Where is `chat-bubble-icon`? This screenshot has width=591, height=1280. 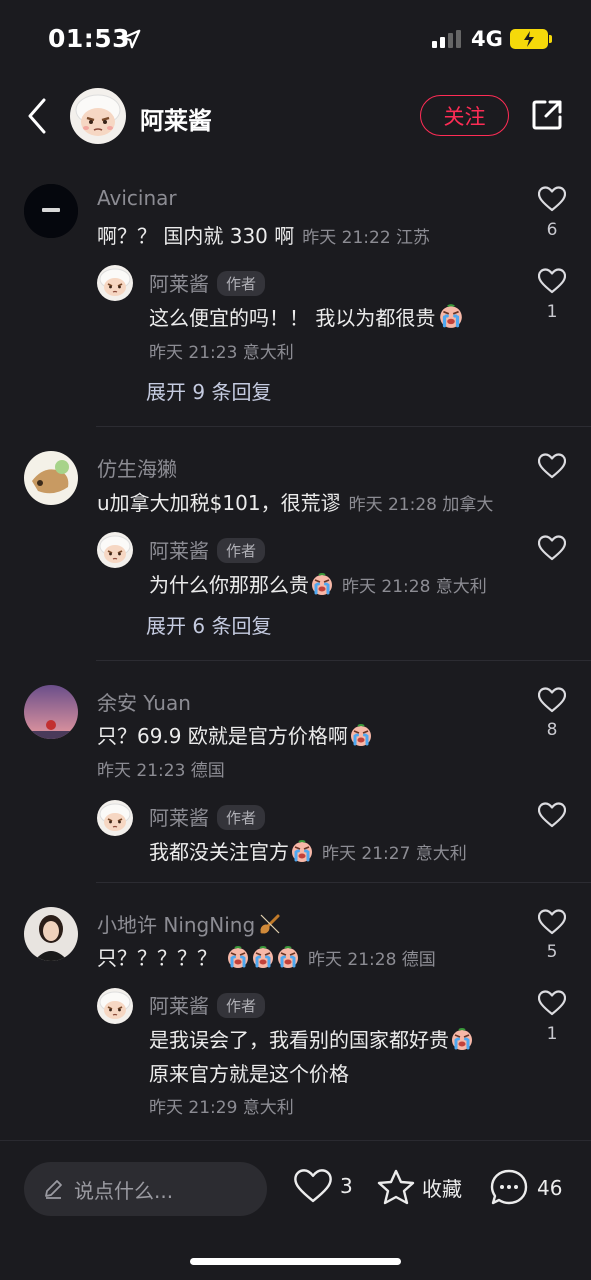 chat-bubble-icon is located at coordinates (509, 1187).